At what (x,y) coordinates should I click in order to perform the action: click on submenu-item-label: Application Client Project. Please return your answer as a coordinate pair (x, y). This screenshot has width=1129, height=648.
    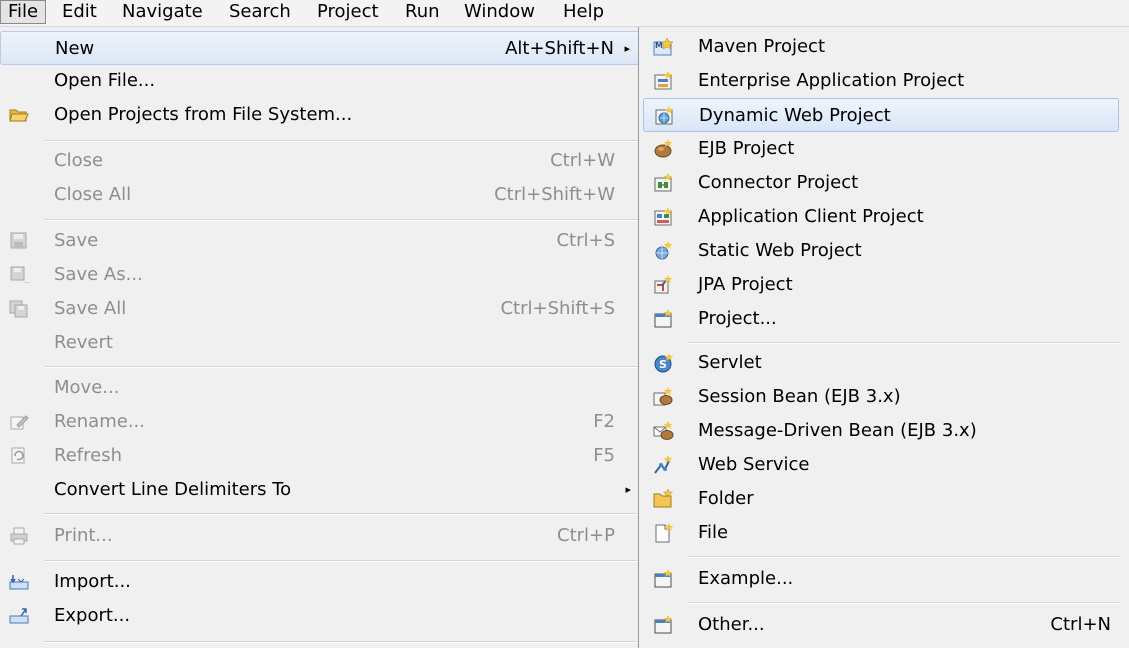
    Looking at the image, I should click on (811, 216).